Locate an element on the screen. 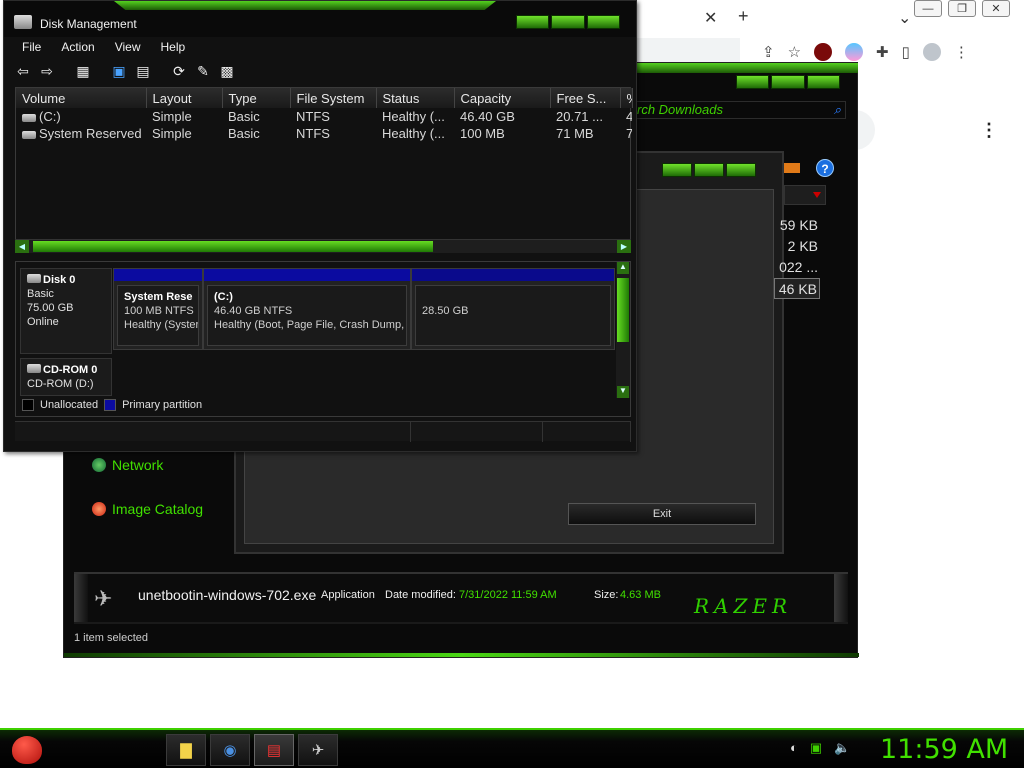 The image size is (1024, 768). file-size-cell-selected: 46 KB is located at coordinates (797, 288).